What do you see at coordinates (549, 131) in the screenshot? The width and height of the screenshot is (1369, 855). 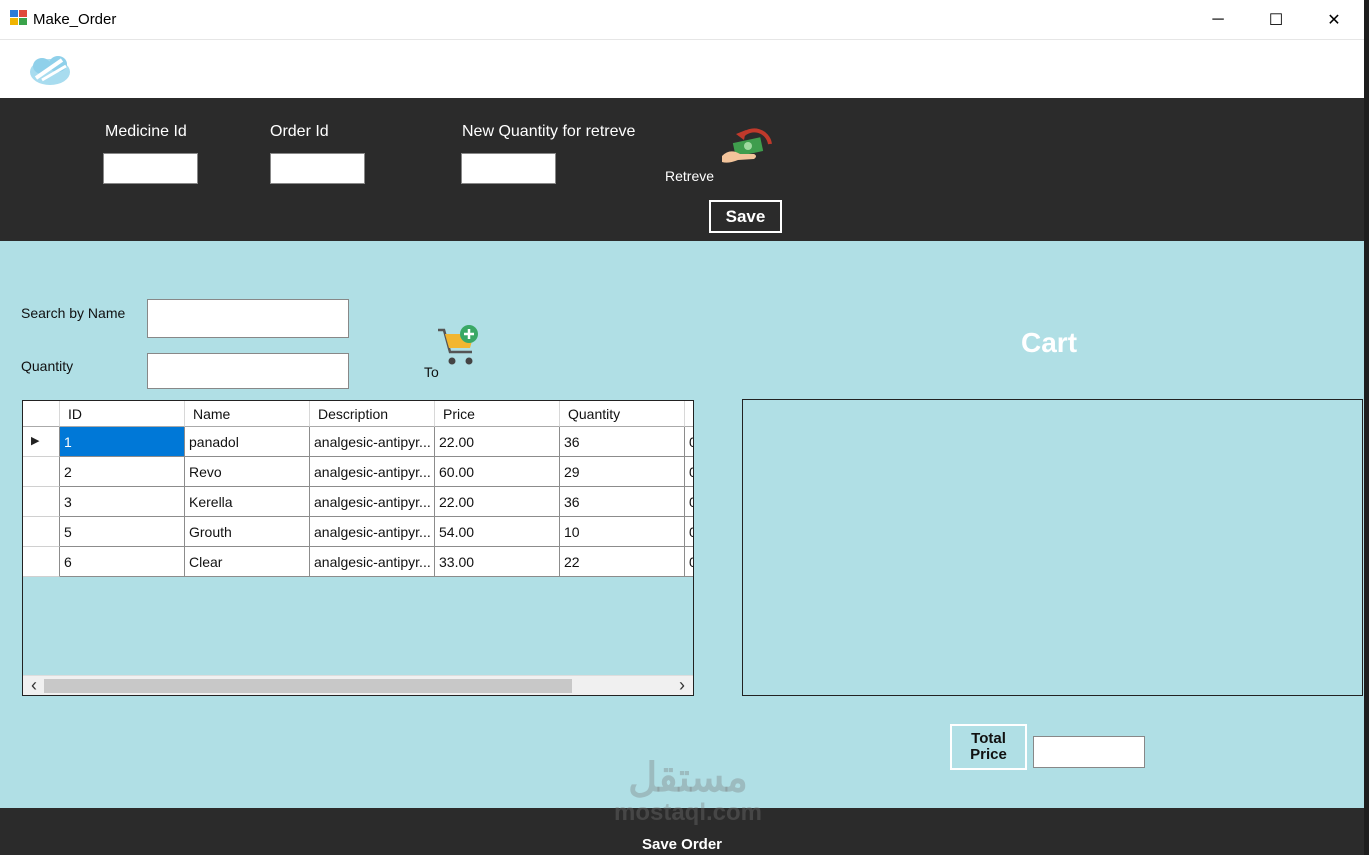 I see `new-quantity-label: New Quantity for retreve` at bounding box center [549, 131].